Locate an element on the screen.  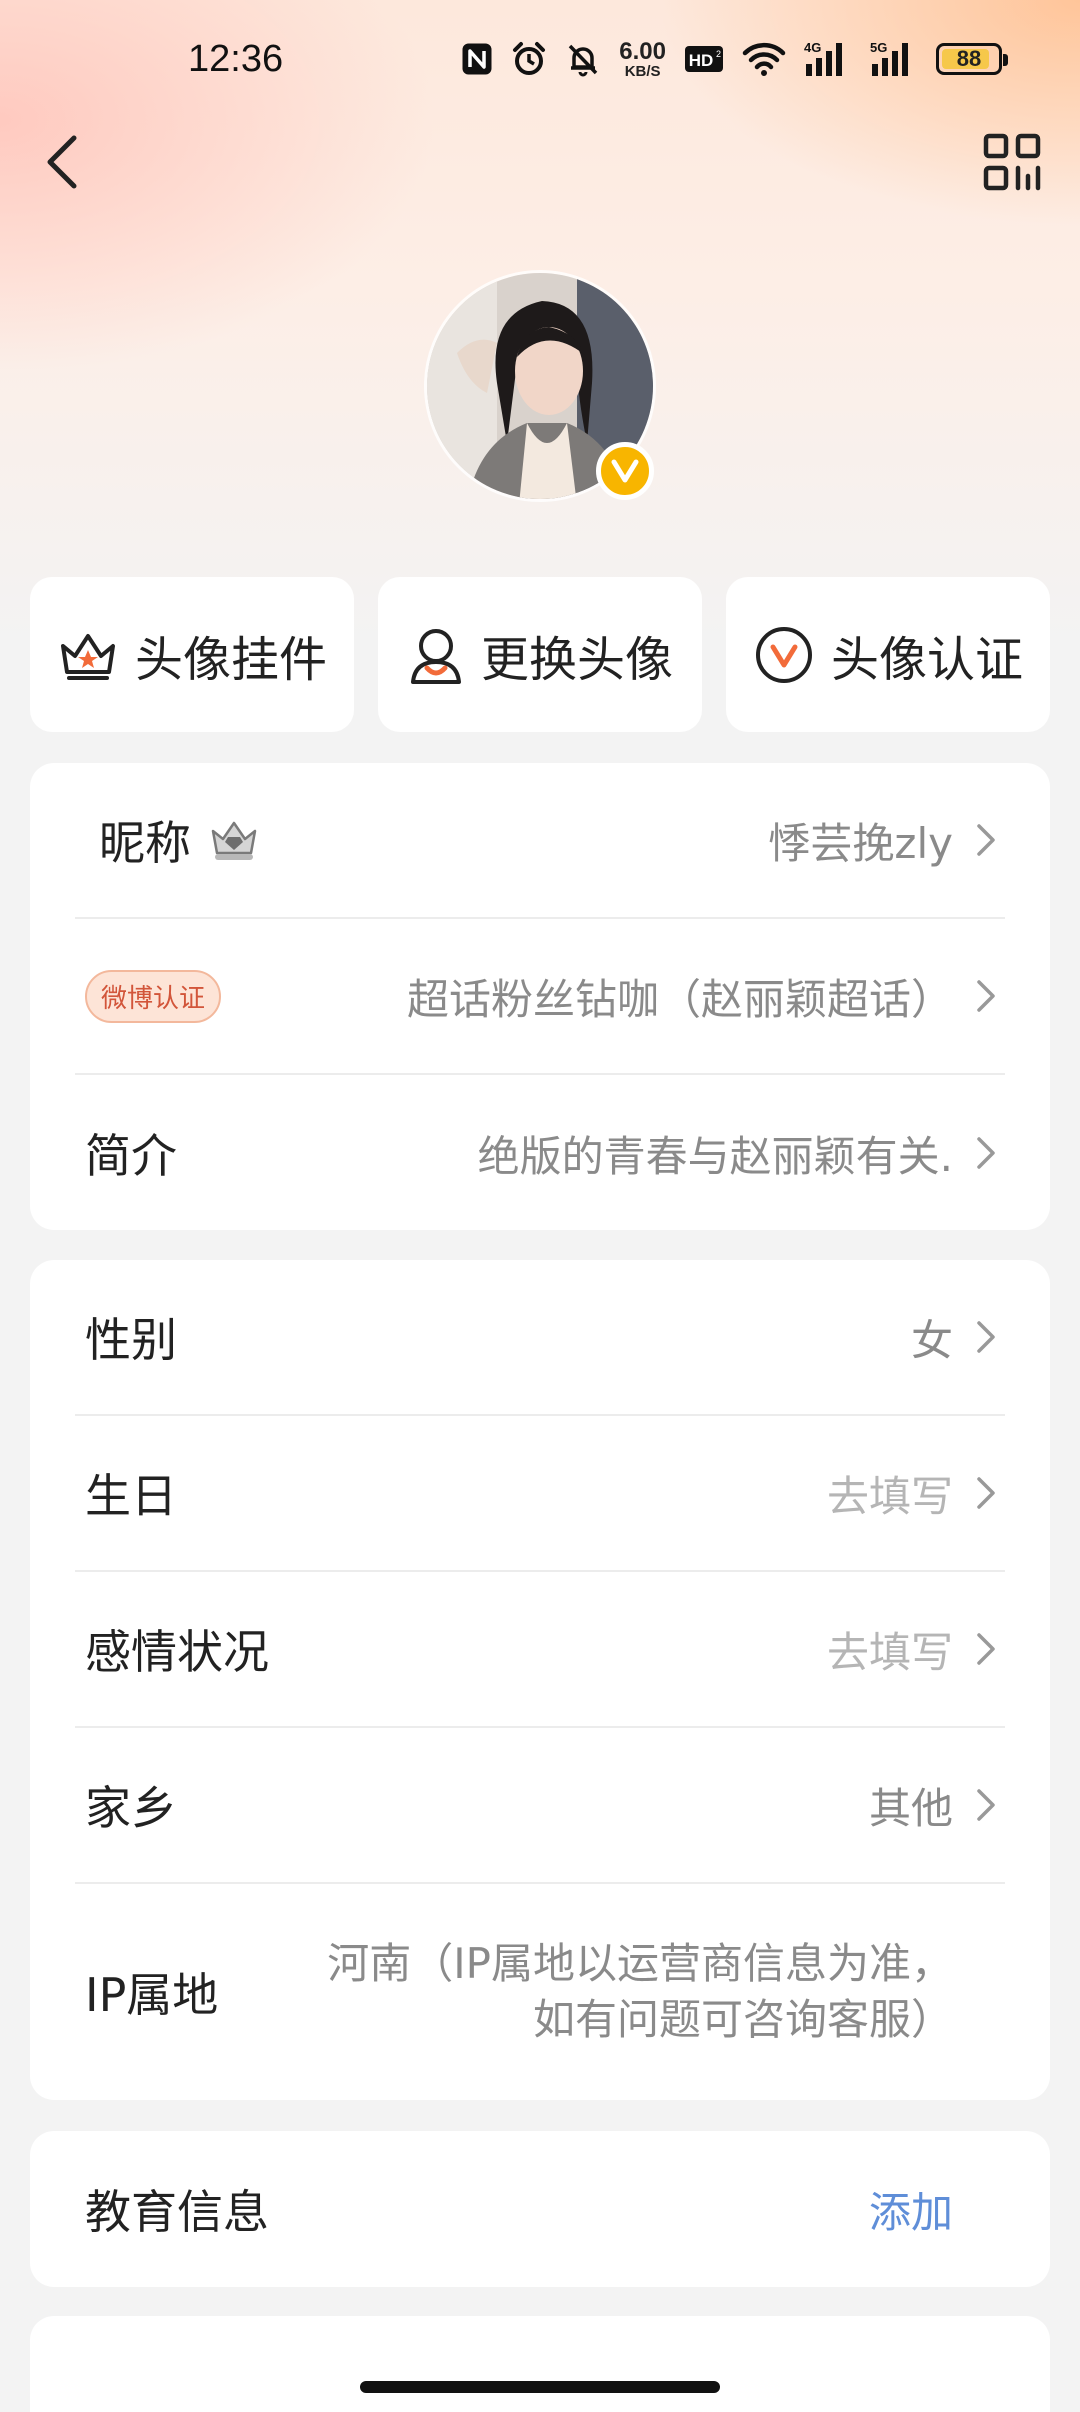
education-card: 教育信息 添加 is located at coordinates (540, 2209).